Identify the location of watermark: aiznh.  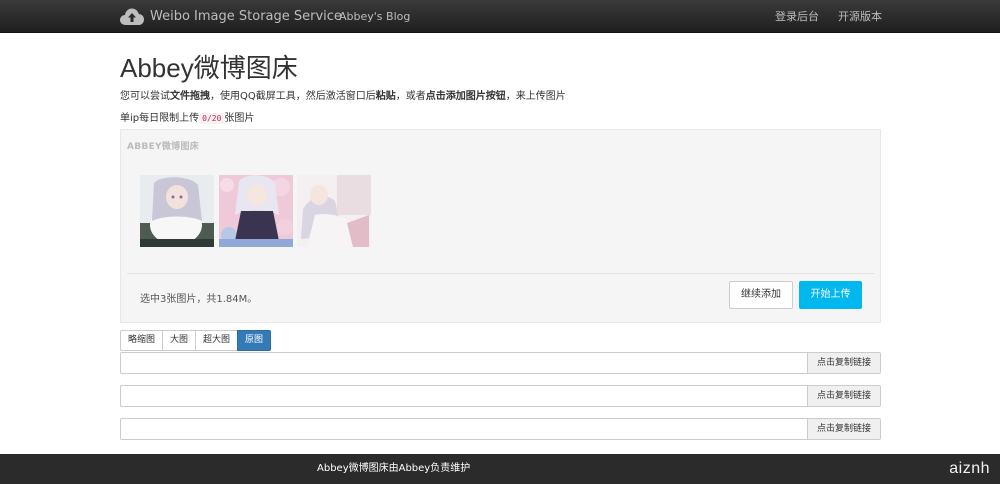
(969, 468).